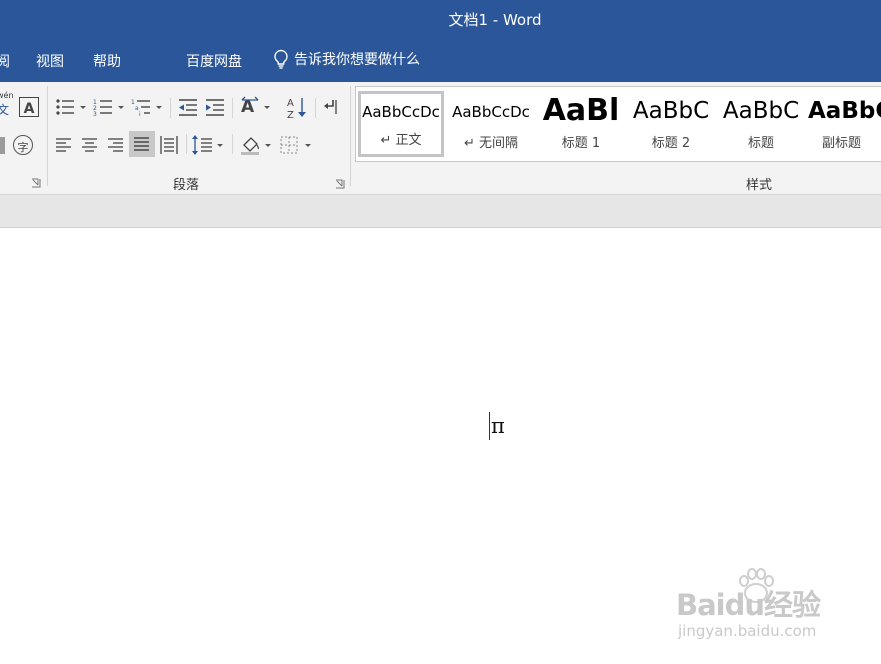 Image resolution: width=881 pixels, height=664 pixels. I want to click on increase-indent-icon, so click(215, 107).